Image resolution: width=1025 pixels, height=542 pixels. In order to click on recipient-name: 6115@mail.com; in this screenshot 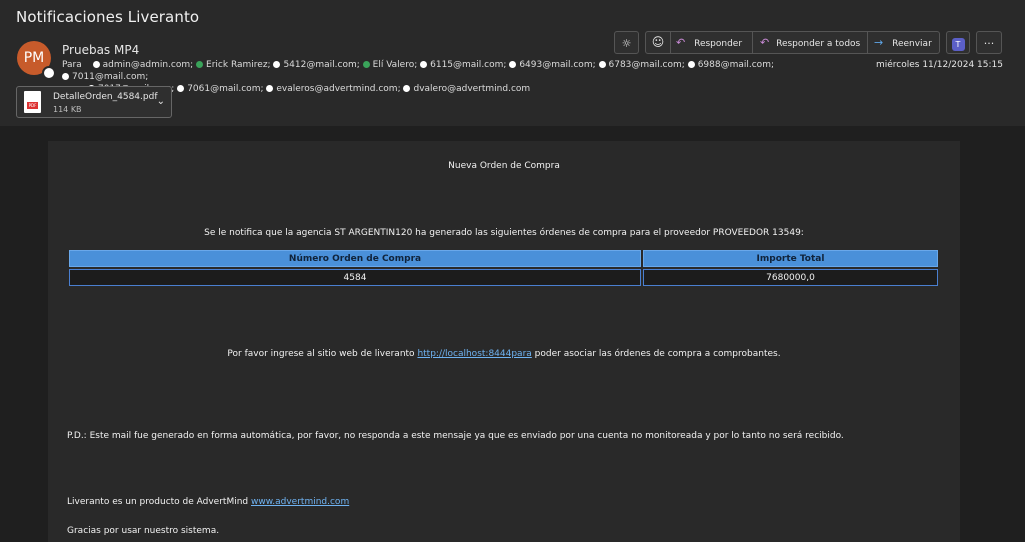, I will do `click(468, 65)`.